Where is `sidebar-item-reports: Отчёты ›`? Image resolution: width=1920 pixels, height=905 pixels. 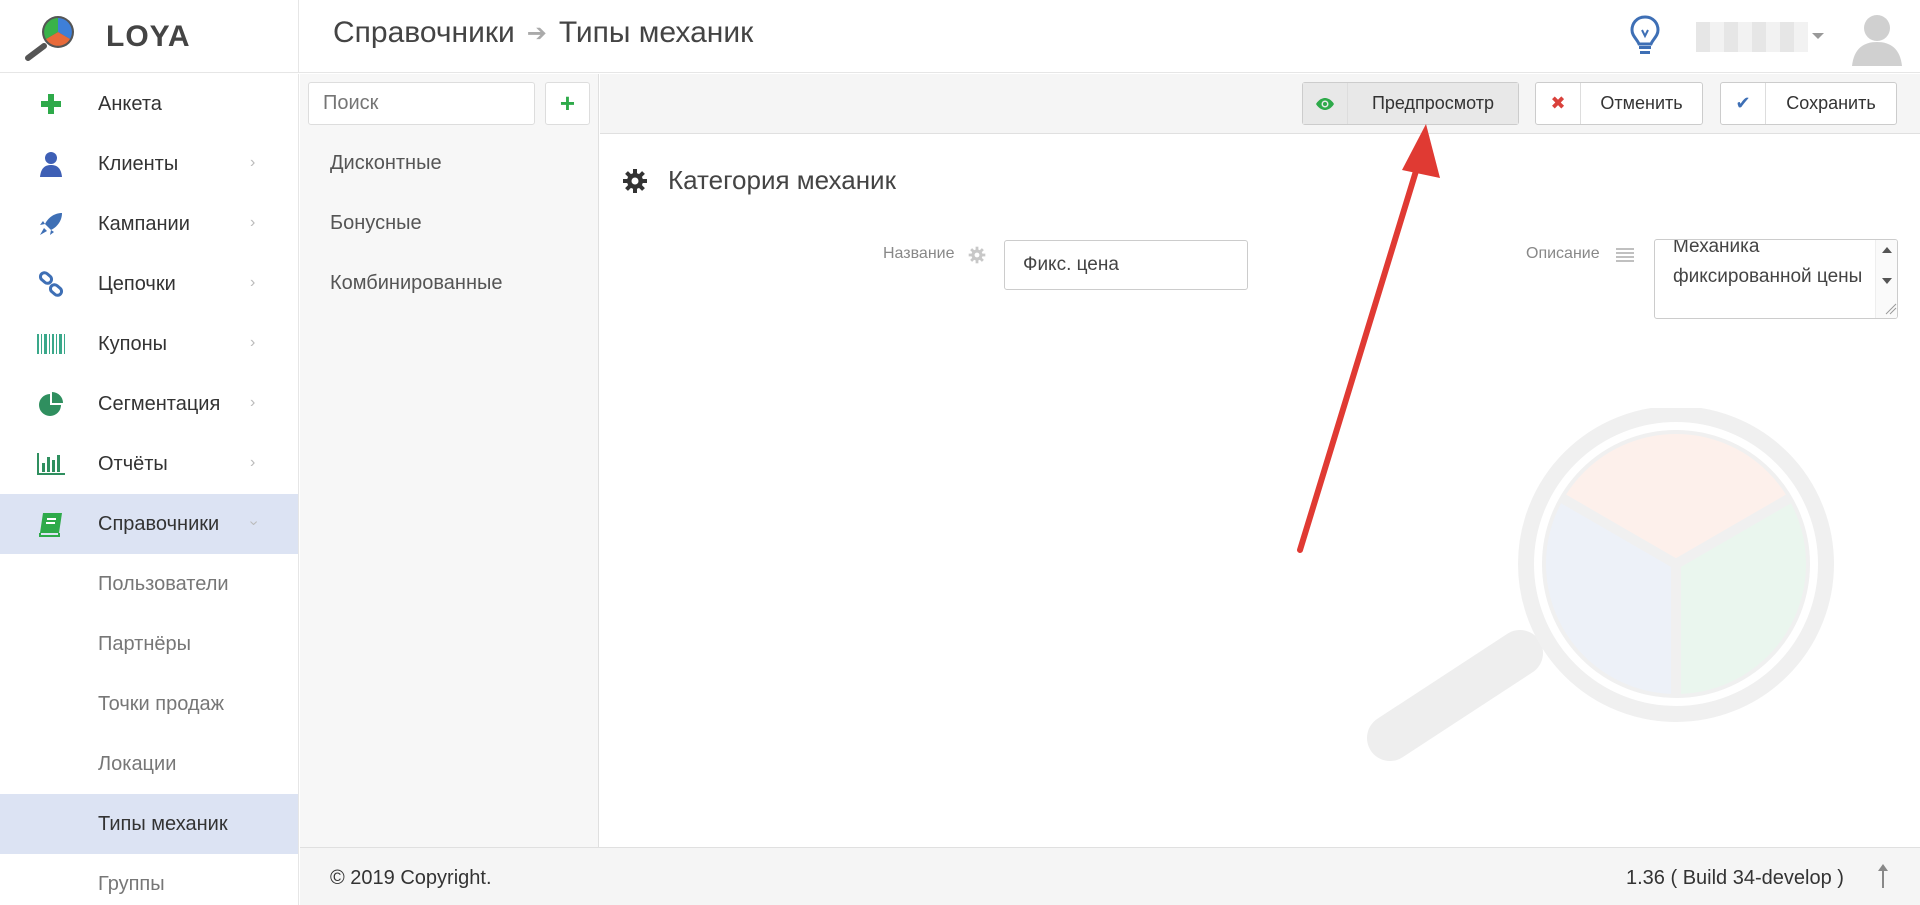 sidebar-item-reports: Отчёты › is located at coordinates (149, 464).